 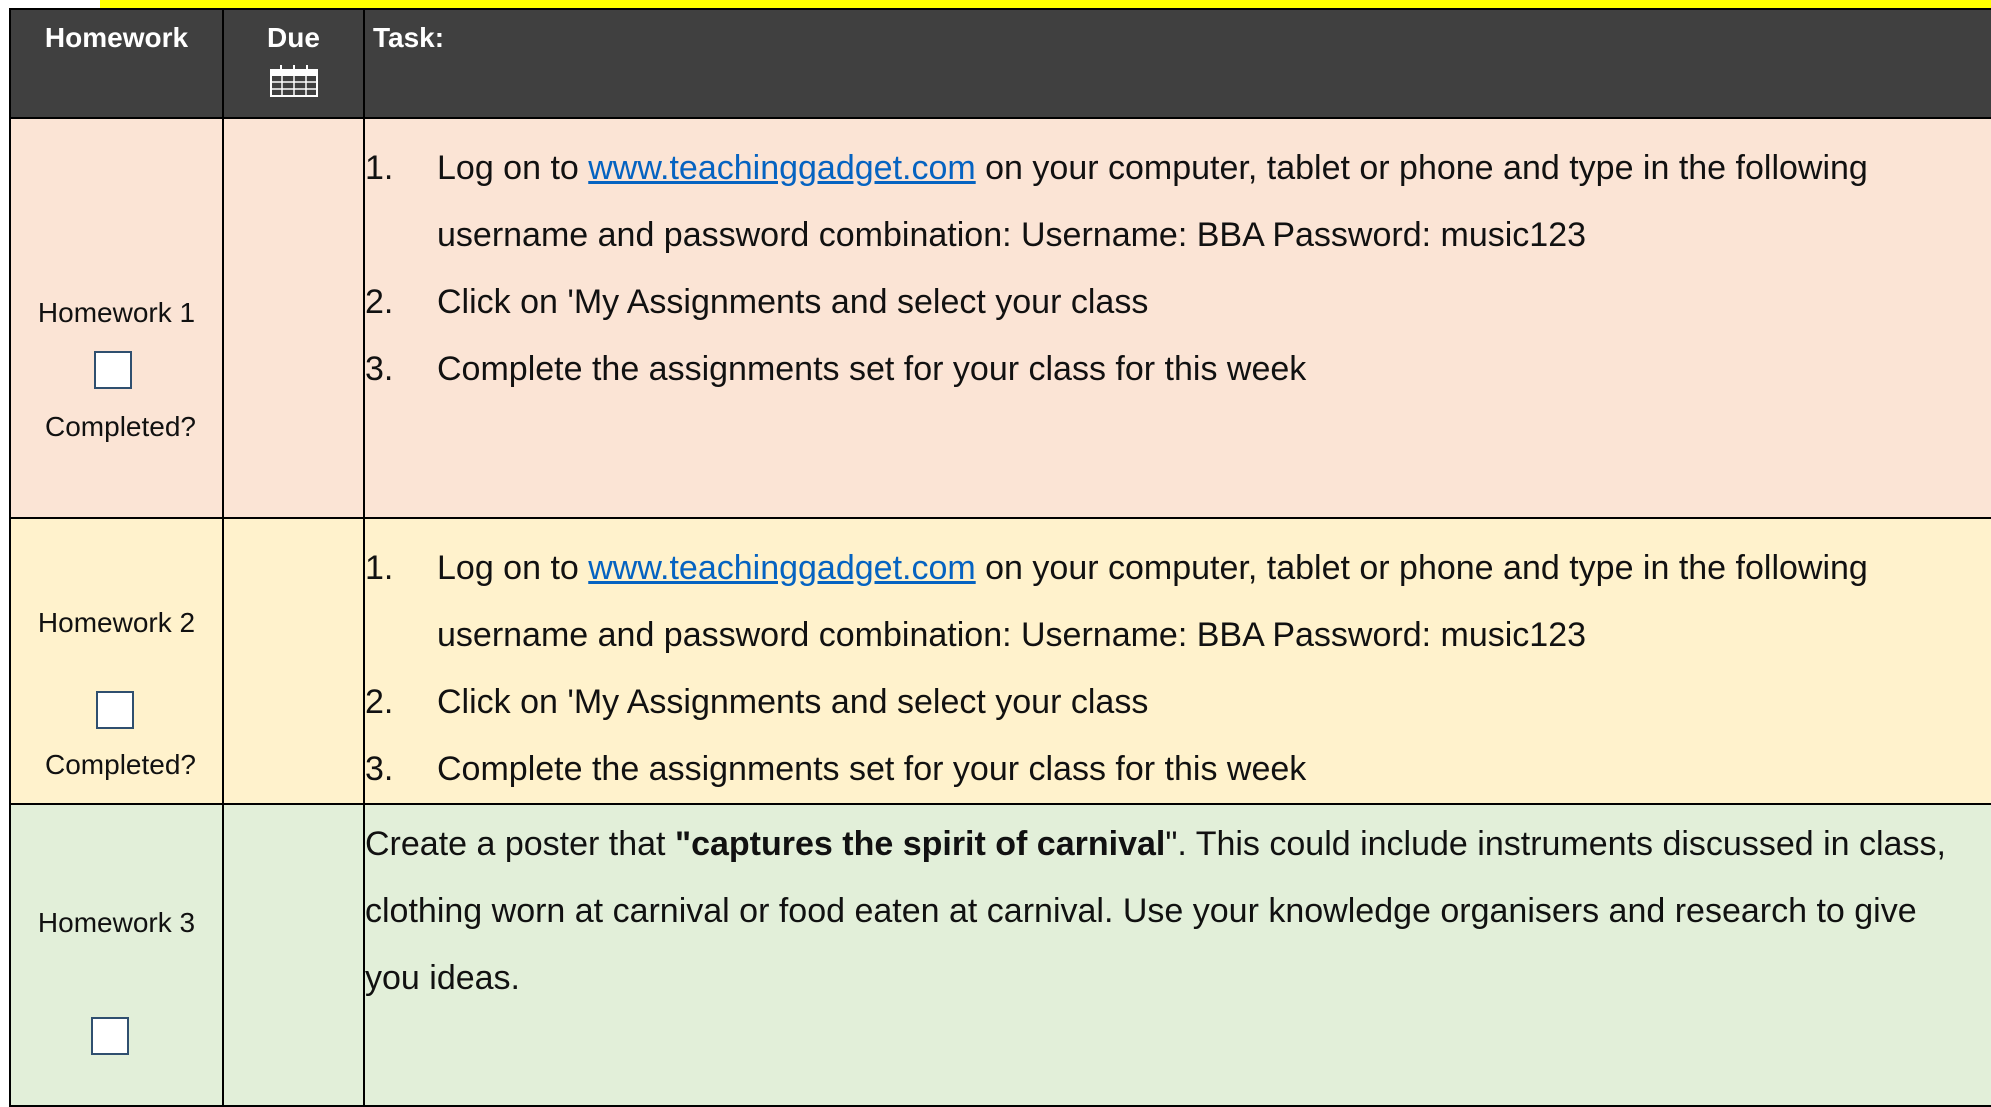 What do you see at coordinates (293, 661) in the screenshot?
I see `homework-2-due-cell` at bounding box center [293, 661].